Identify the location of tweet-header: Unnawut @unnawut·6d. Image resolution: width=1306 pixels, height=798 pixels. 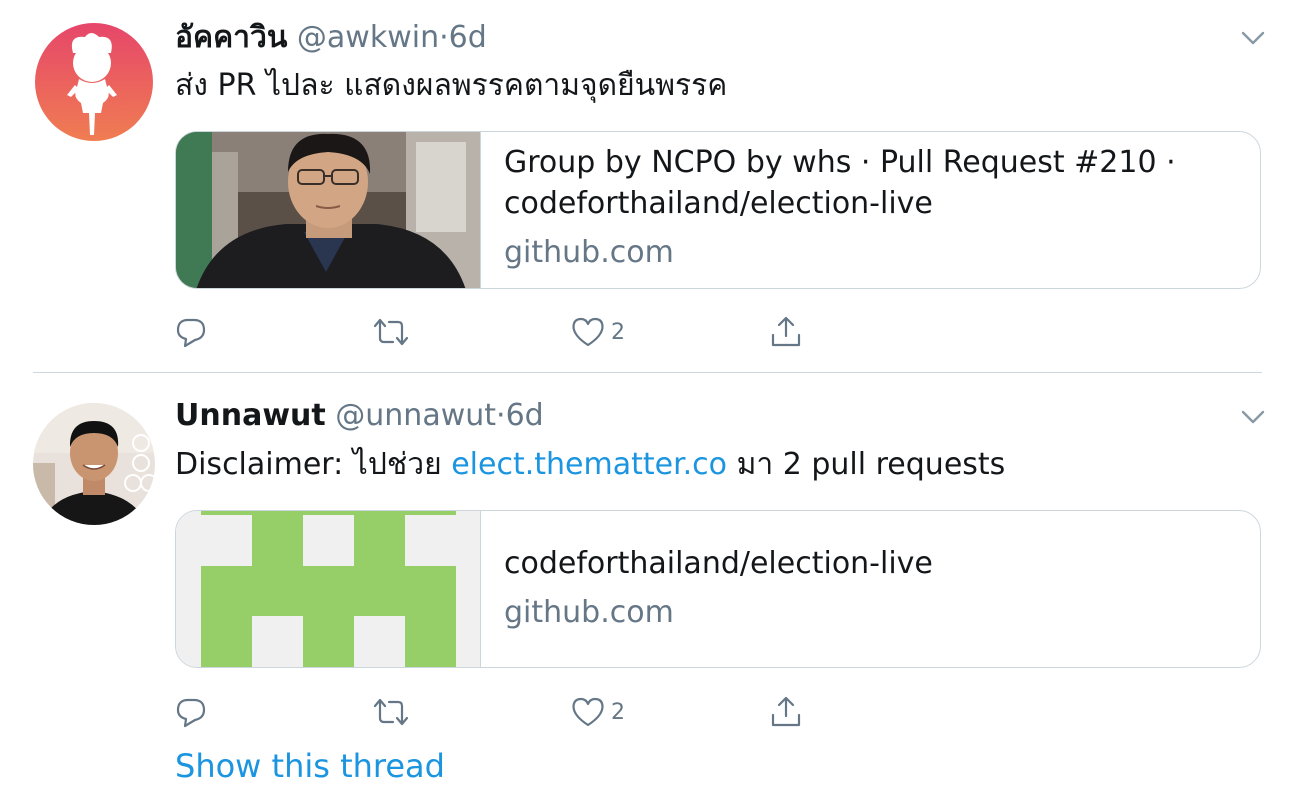
(359, 416).